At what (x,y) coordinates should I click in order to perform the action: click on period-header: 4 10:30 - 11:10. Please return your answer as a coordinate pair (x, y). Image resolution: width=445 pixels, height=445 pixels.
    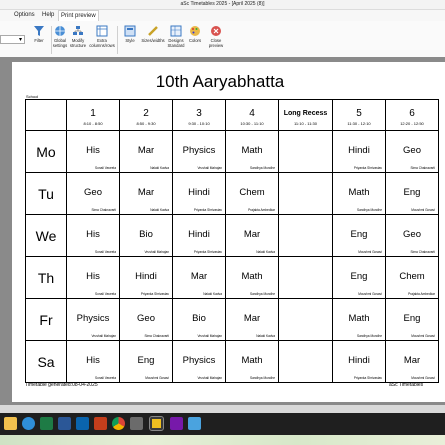
    Looking at the image, I should click on (252, 115).